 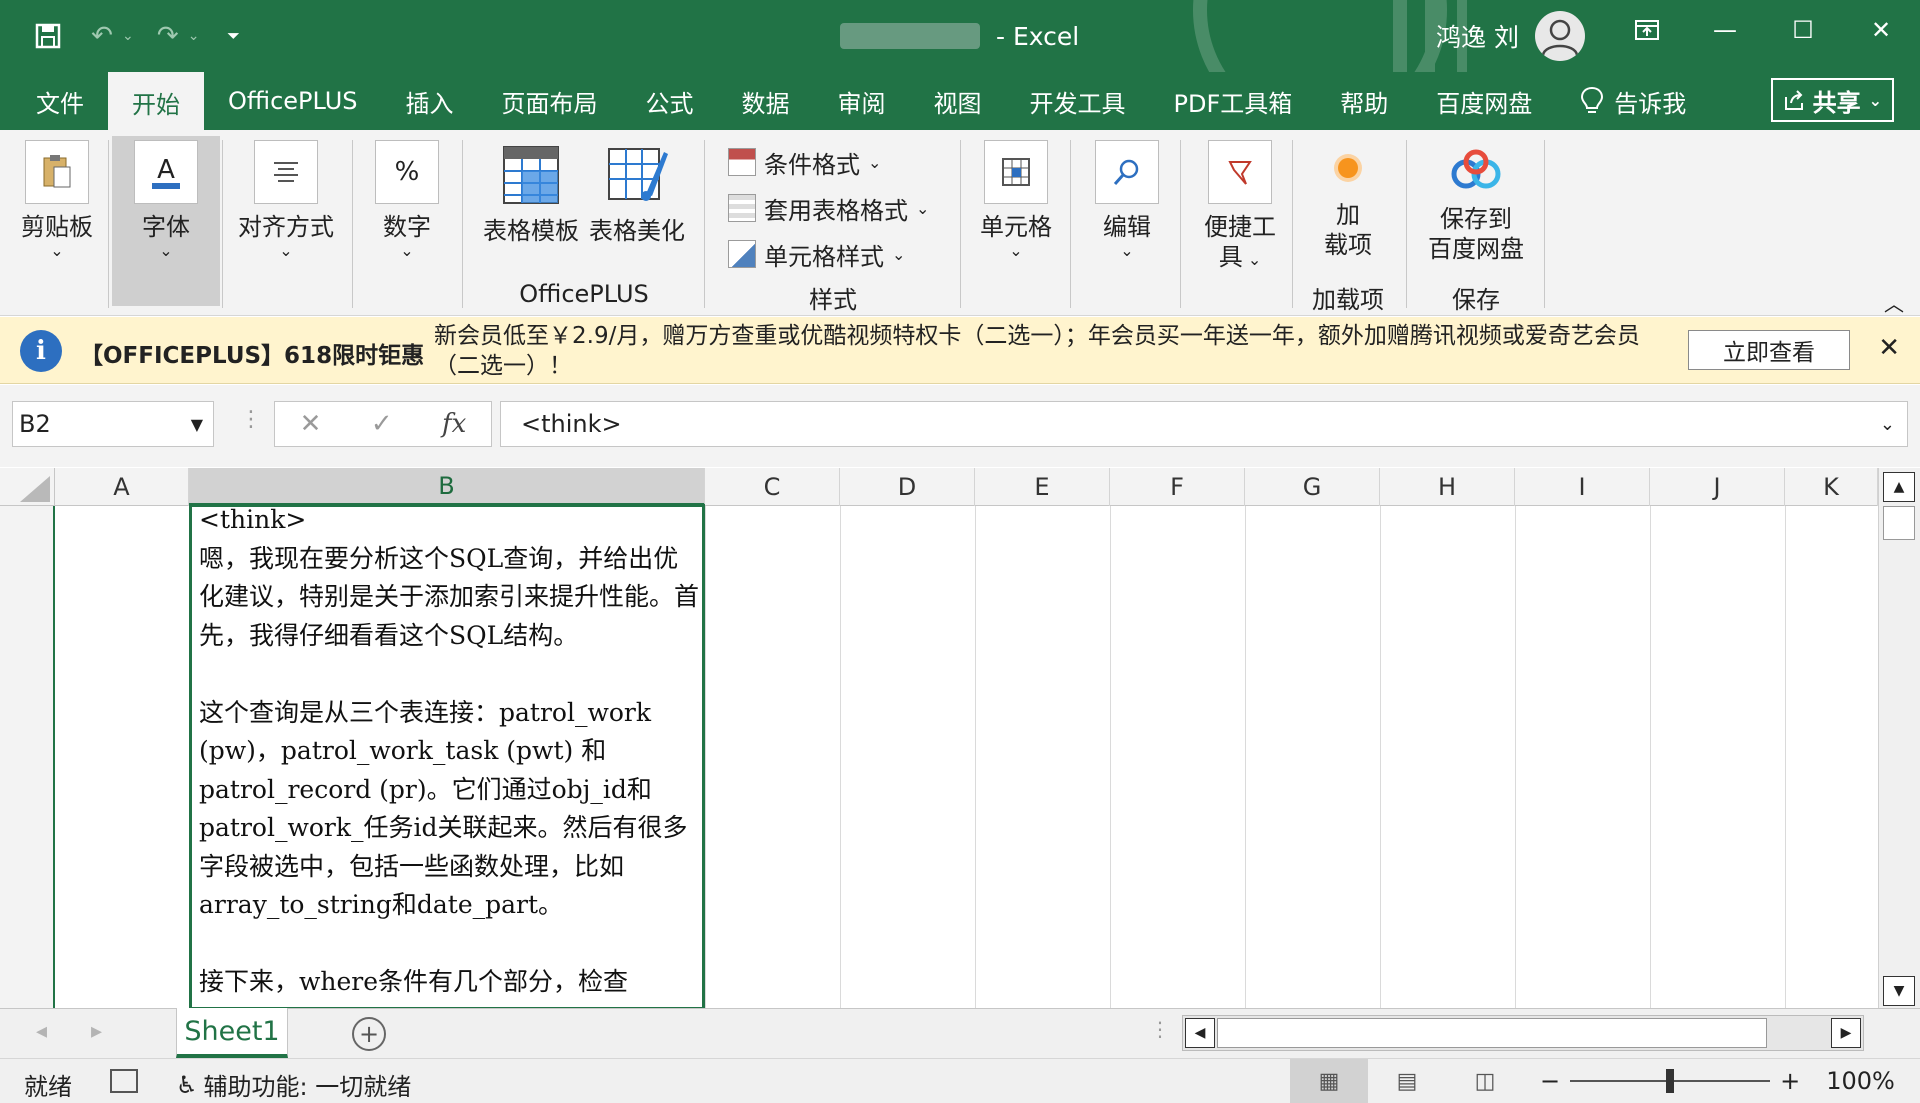 What do you see at coordinates (772, 487) in the screenshot?
I see `column-header-c: C` at bounding box center [772, 487].